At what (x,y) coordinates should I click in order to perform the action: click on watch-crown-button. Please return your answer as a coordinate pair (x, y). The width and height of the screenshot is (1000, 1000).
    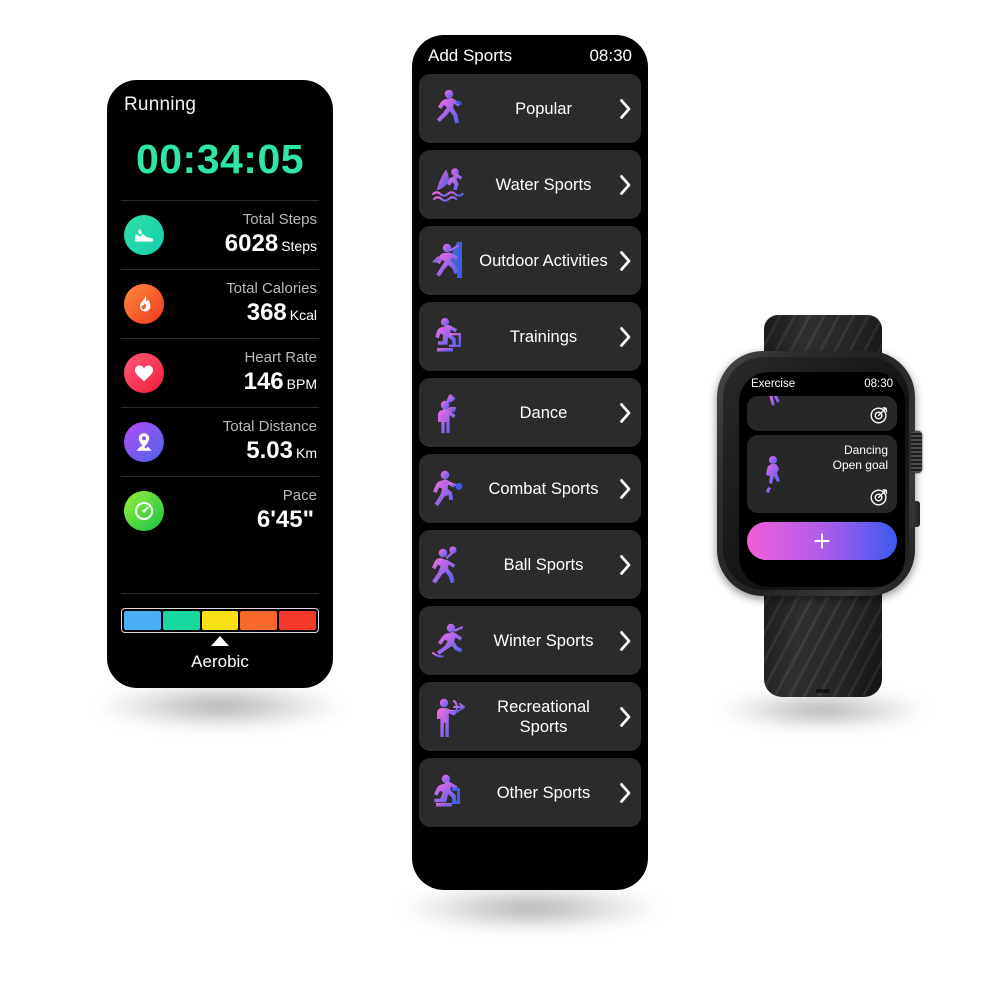
    Looking at the image, I should click on (916, 452).